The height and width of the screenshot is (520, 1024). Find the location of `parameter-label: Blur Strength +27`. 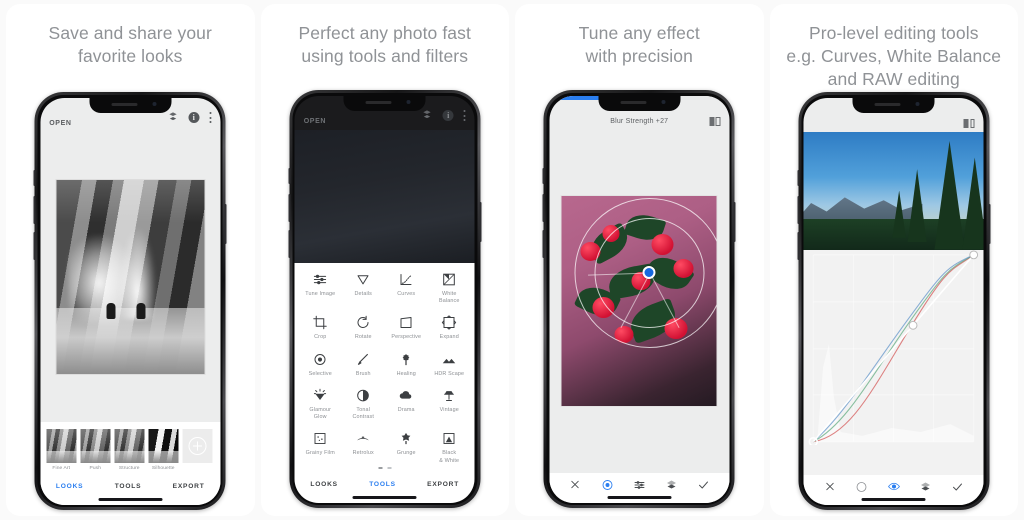

parameter-label: Blur Strength +27 is located at coordinates (639, 121).